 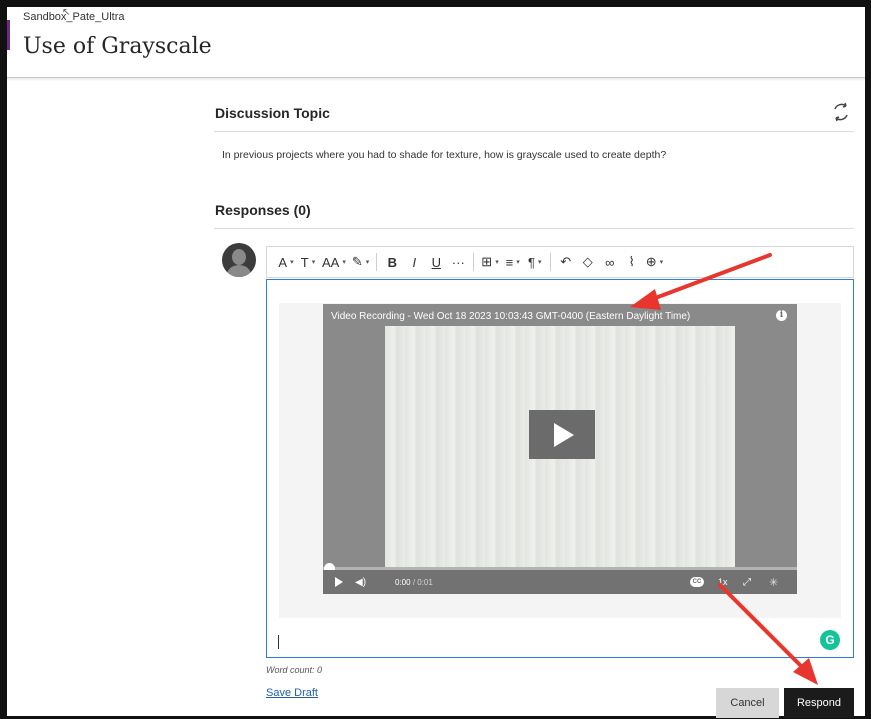 What do you see at coordinates (534, 228) in the screenshot?
I see `responses-divider` at bounding box center [534, 228].